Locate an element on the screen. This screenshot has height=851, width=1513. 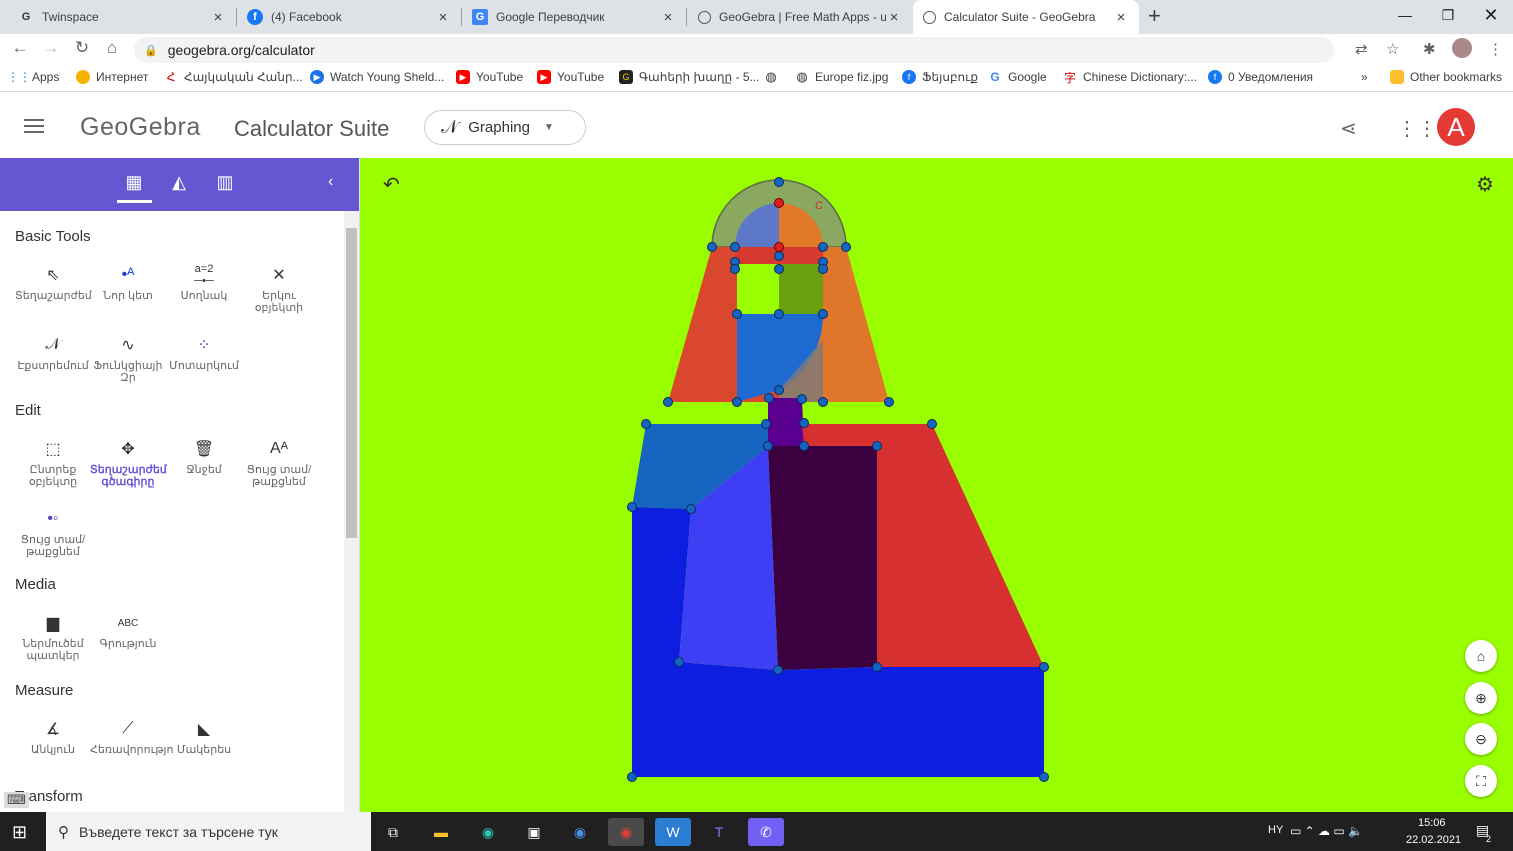
tool-distance: ⟋ Հեռավորությո is located at coordinates (131, 735).